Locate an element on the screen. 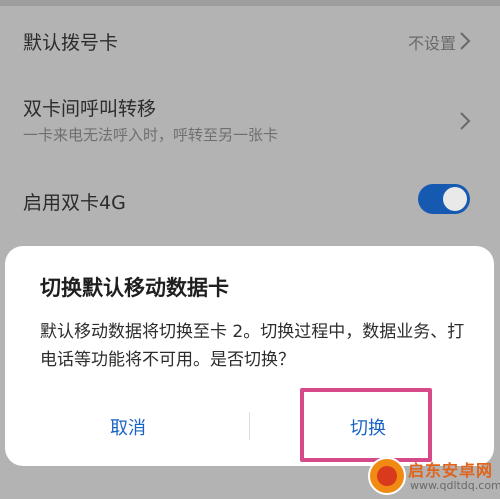 The width and height of the screenshot is (500, 499). toggle-knob is located at coordinates (455, 199).